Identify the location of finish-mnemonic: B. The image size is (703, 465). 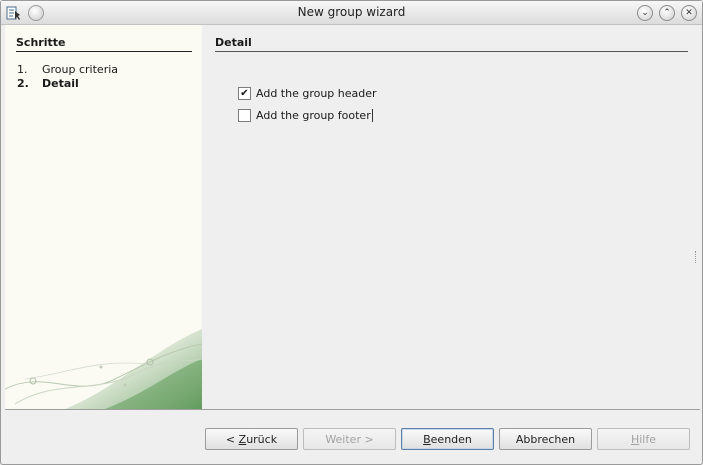
(427, 439).